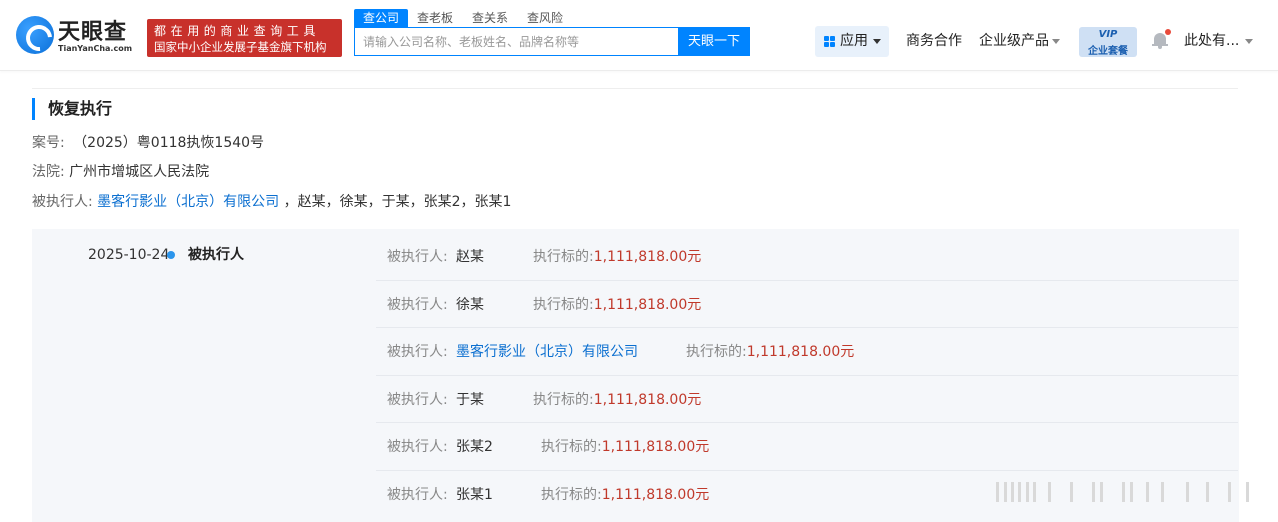 The width and height of the screenshot is (1278, 522). I want to click on logo-domain: TianYanCha.com, so click(95, 48).